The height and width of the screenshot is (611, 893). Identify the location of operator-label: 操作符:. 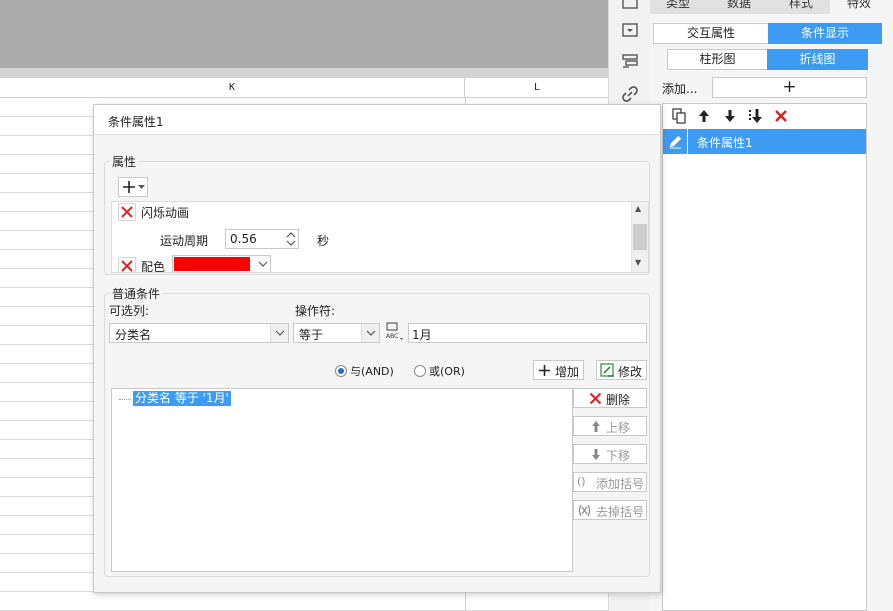
(315, 311).